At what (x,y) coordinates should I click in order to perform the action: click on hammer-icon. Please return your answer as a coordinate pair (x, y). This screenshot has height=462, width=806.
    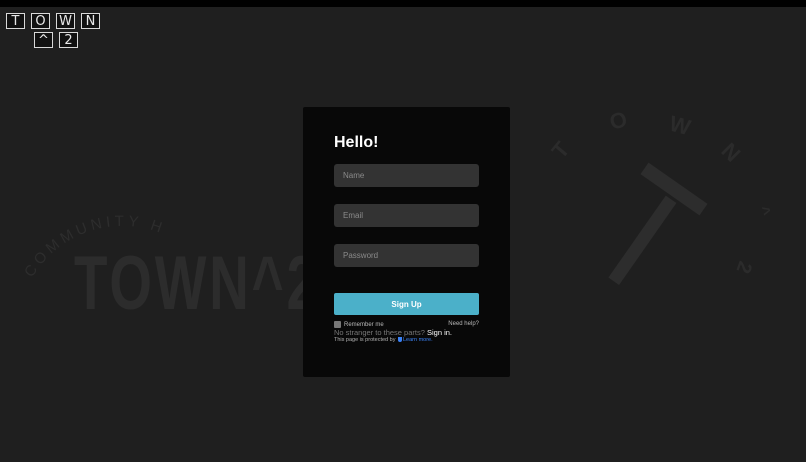
    Looking at the image, I should click on (658, 223).